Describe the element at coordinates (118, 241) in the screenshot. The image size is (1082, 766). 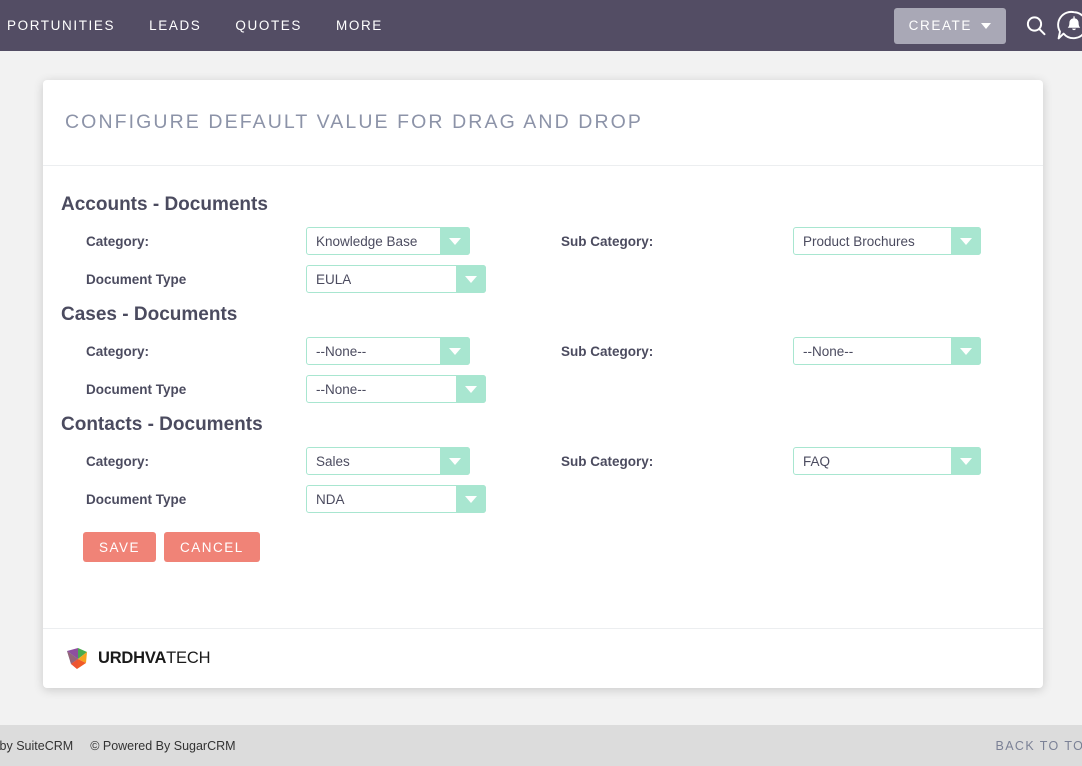
I see `label-accounts-category: Category:` at that location.